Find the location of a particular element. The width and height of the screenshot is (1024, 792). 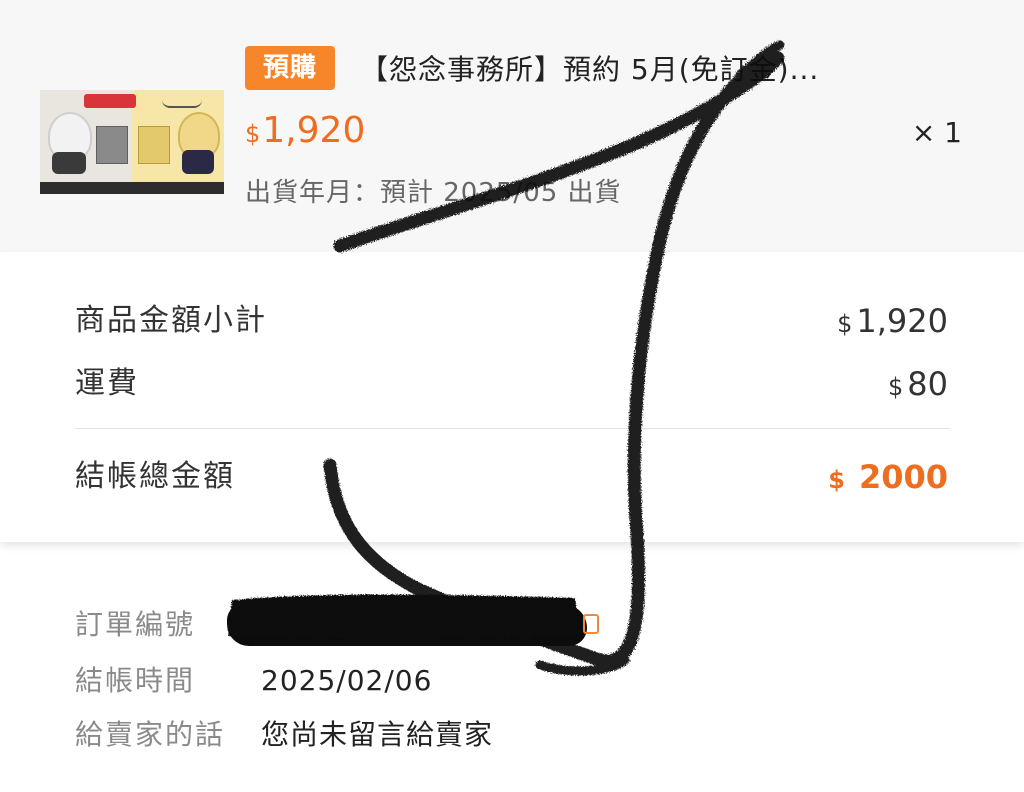

figure-body-left is located at coordinates (69, 163).